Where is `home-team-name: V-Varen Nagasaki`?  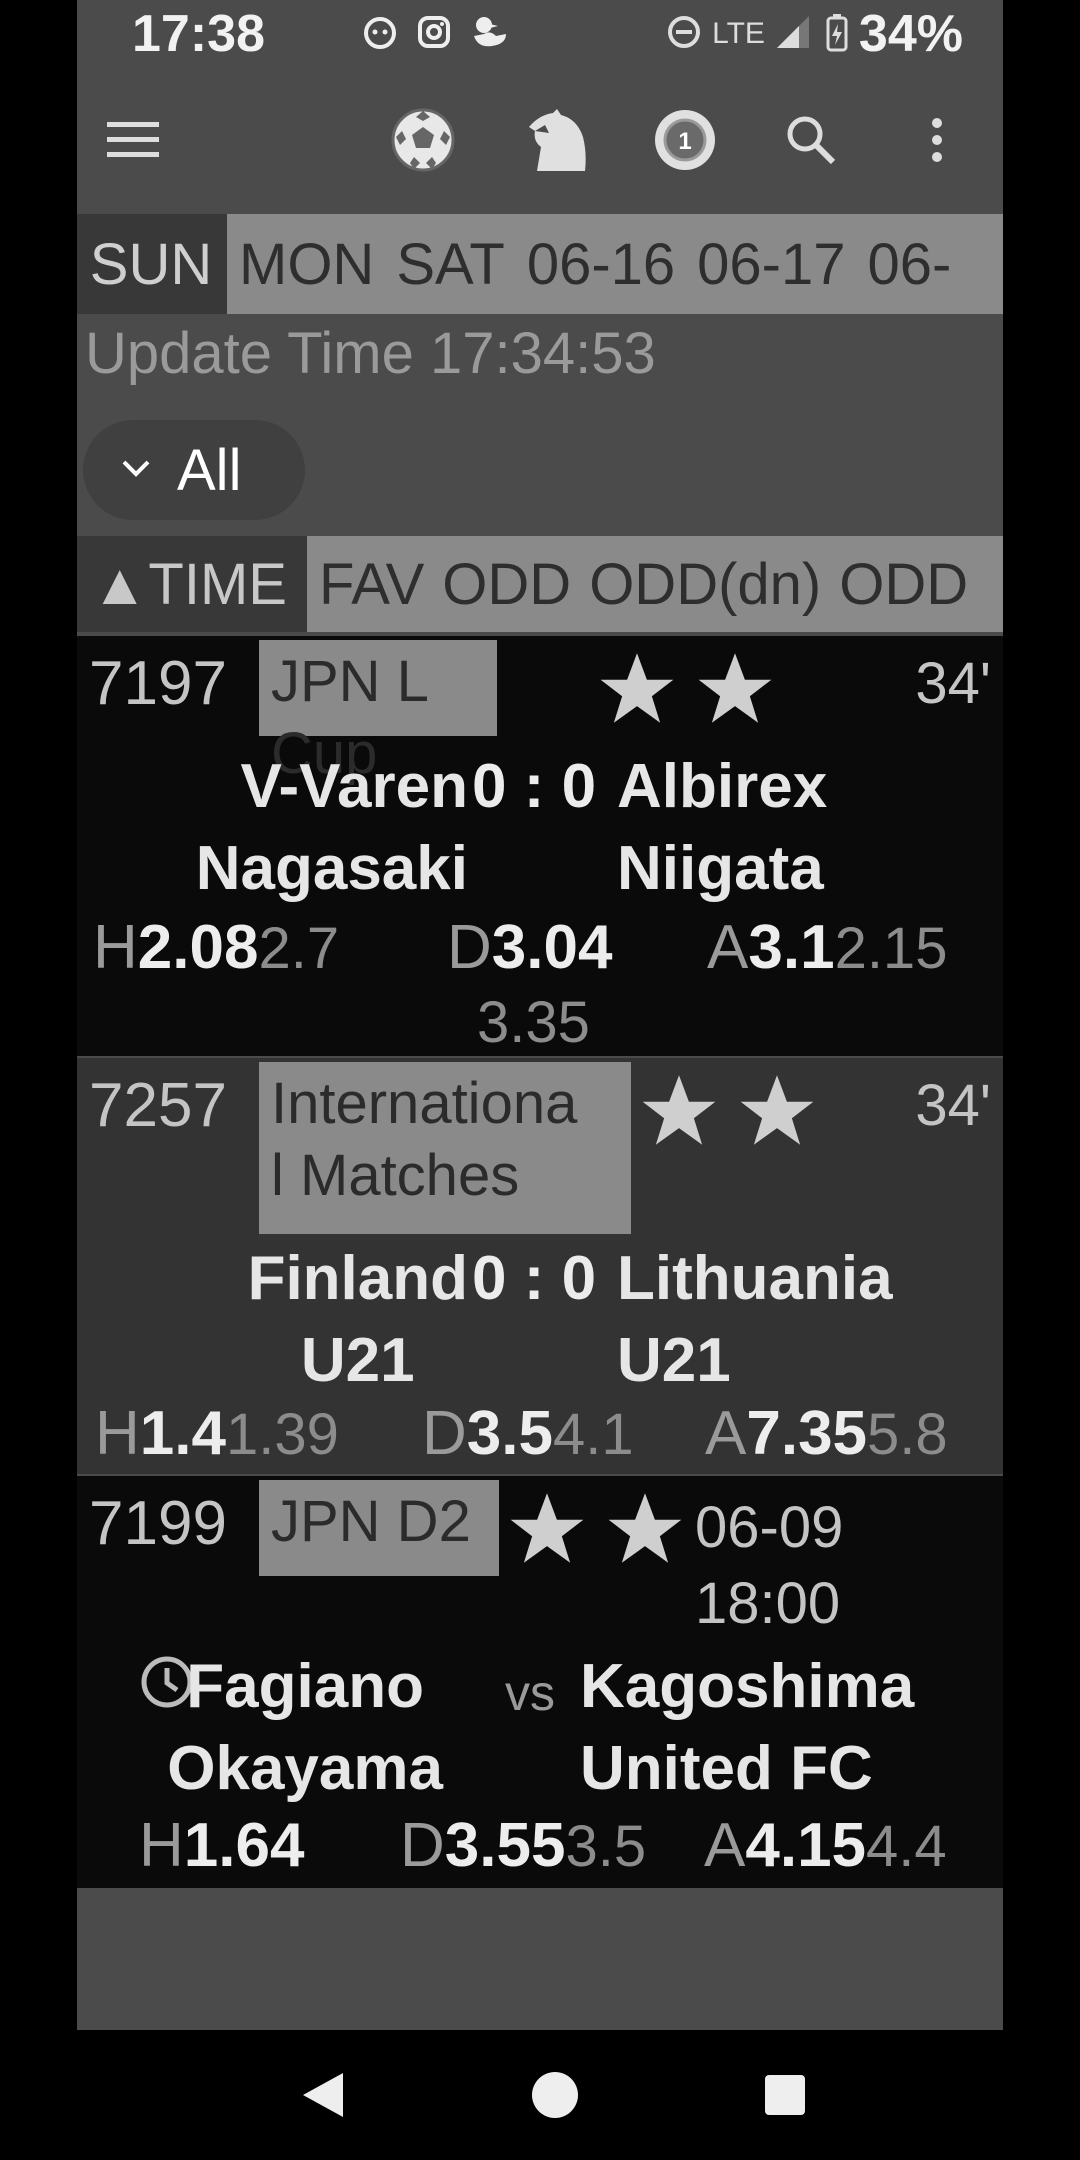
home-team-name: V-Varen Nagasaki is located at coordinates (332, 828).